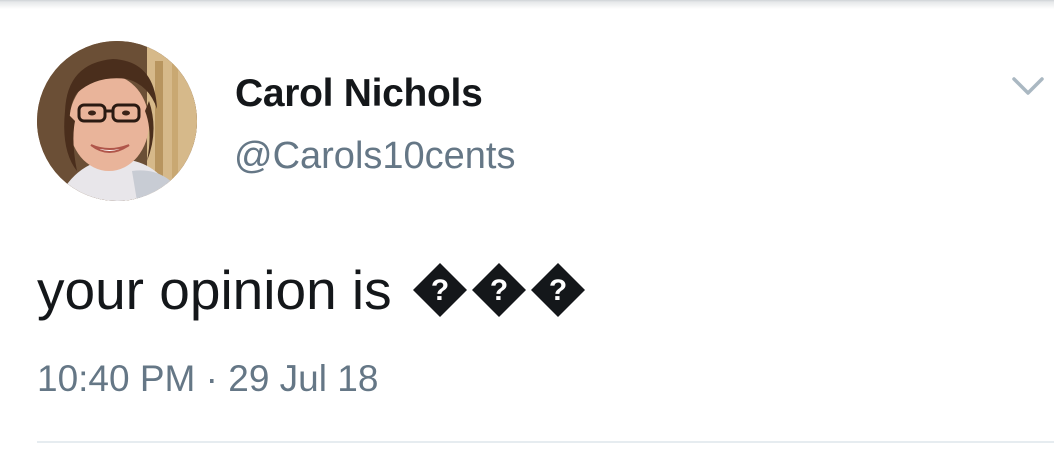 The width and height of the screenshot is (1054, 461). I want to click on tweet-timestamp: 10:40 PM · 29 Jul 18, so click(207, 379).